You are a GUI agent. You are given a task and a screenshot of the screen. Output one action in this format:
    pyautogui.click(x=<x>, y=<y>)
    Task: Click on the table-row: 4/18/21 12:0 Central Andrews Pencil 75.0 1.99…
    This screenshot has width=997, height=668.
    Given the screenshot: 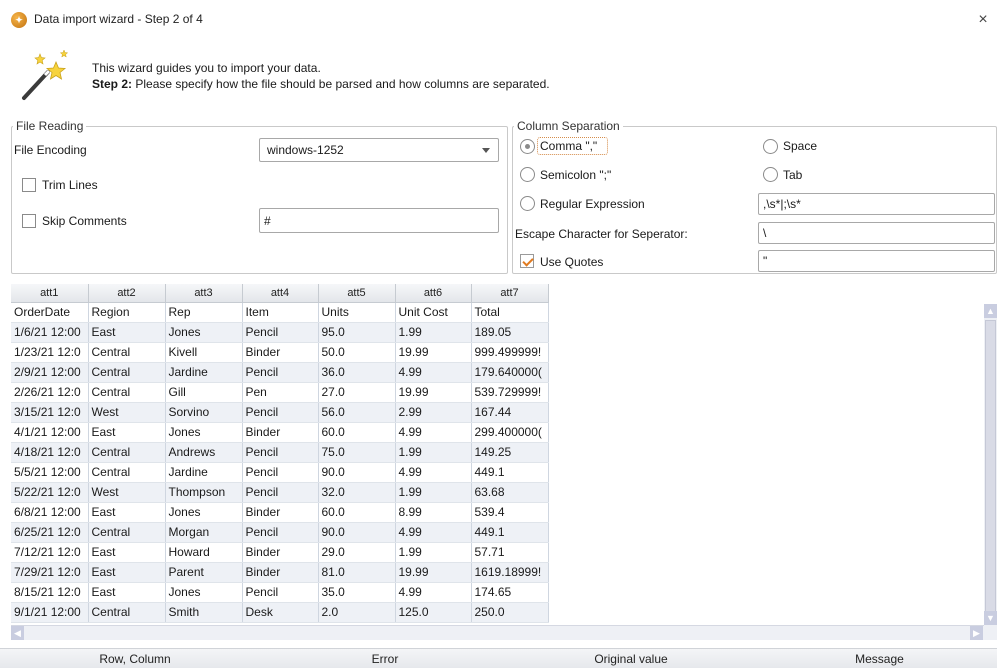 What is the action you would take?
    pyautogui.click(x=280, y=452)
    